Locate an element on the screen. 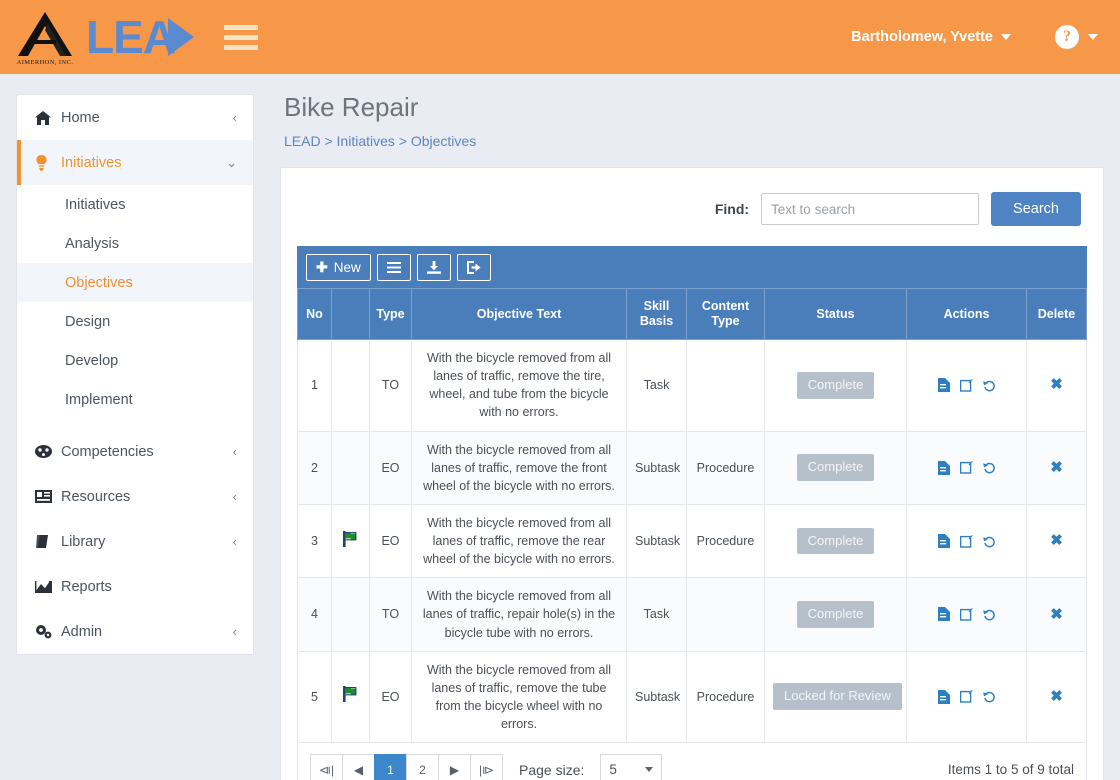 The image size is (1120, 780). book-icon is located at coordinates (48, 541).